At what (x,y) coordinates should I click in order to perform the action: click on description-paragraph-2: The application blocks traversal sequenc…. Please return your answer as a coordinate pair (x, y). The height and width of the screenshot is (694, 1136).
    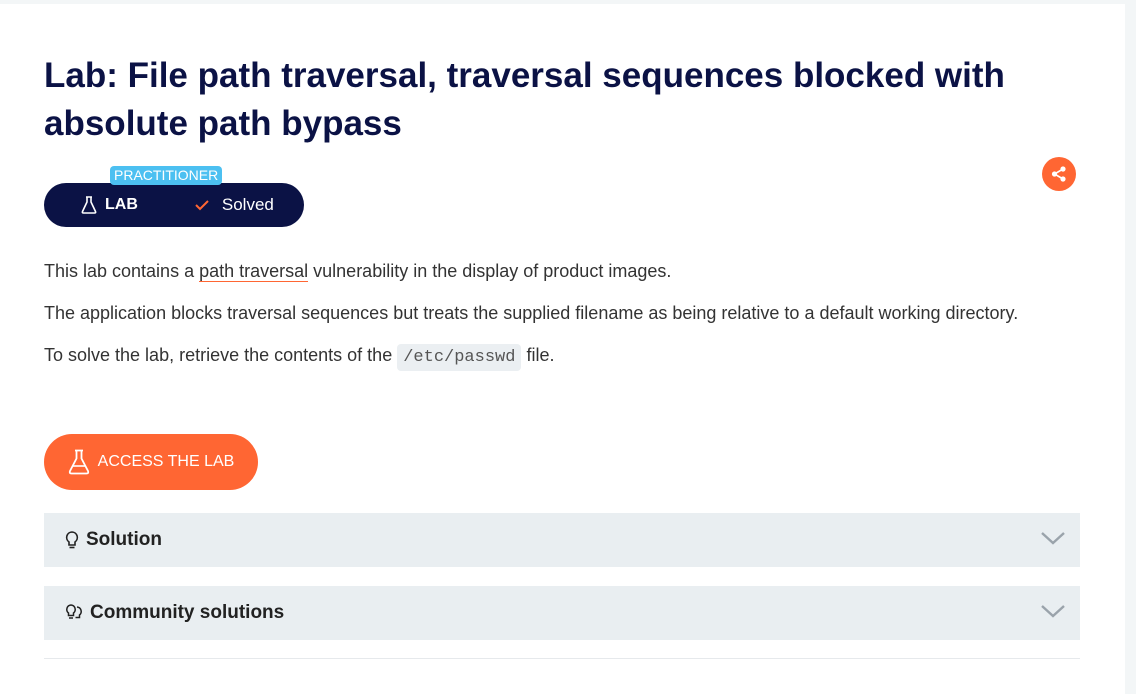
    Looking at the image, I should click on (531, 313).